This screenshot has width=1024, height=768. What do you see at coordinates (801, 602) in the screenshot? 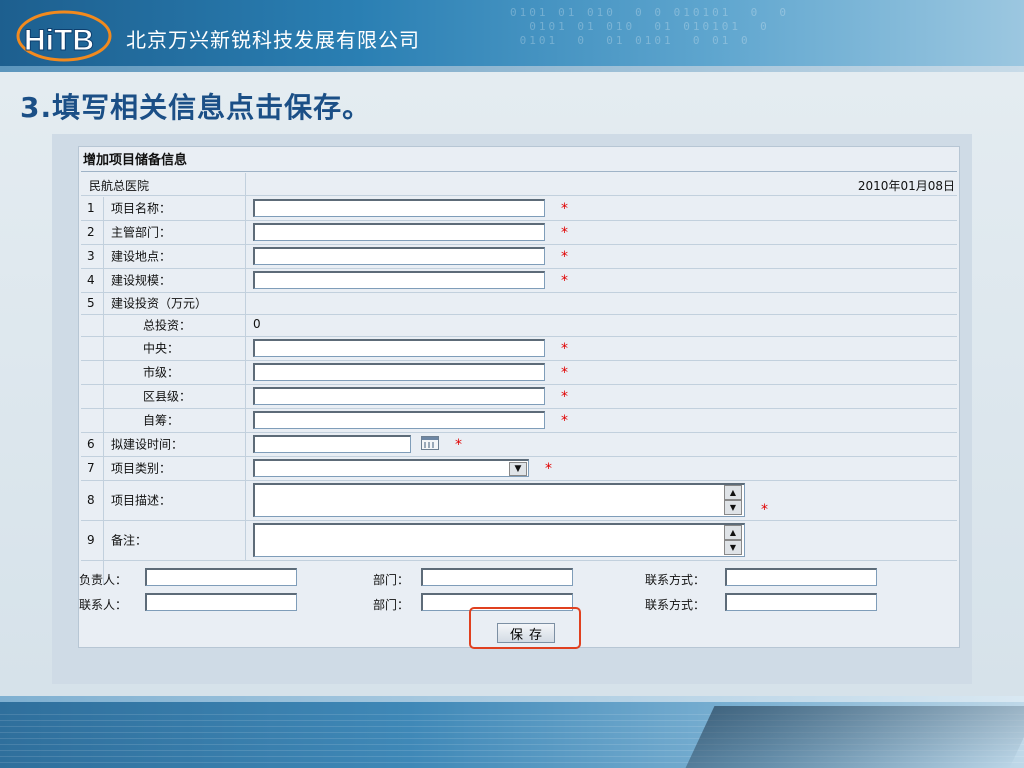
I see `contact-method-input` at bounding box center [801, 602].